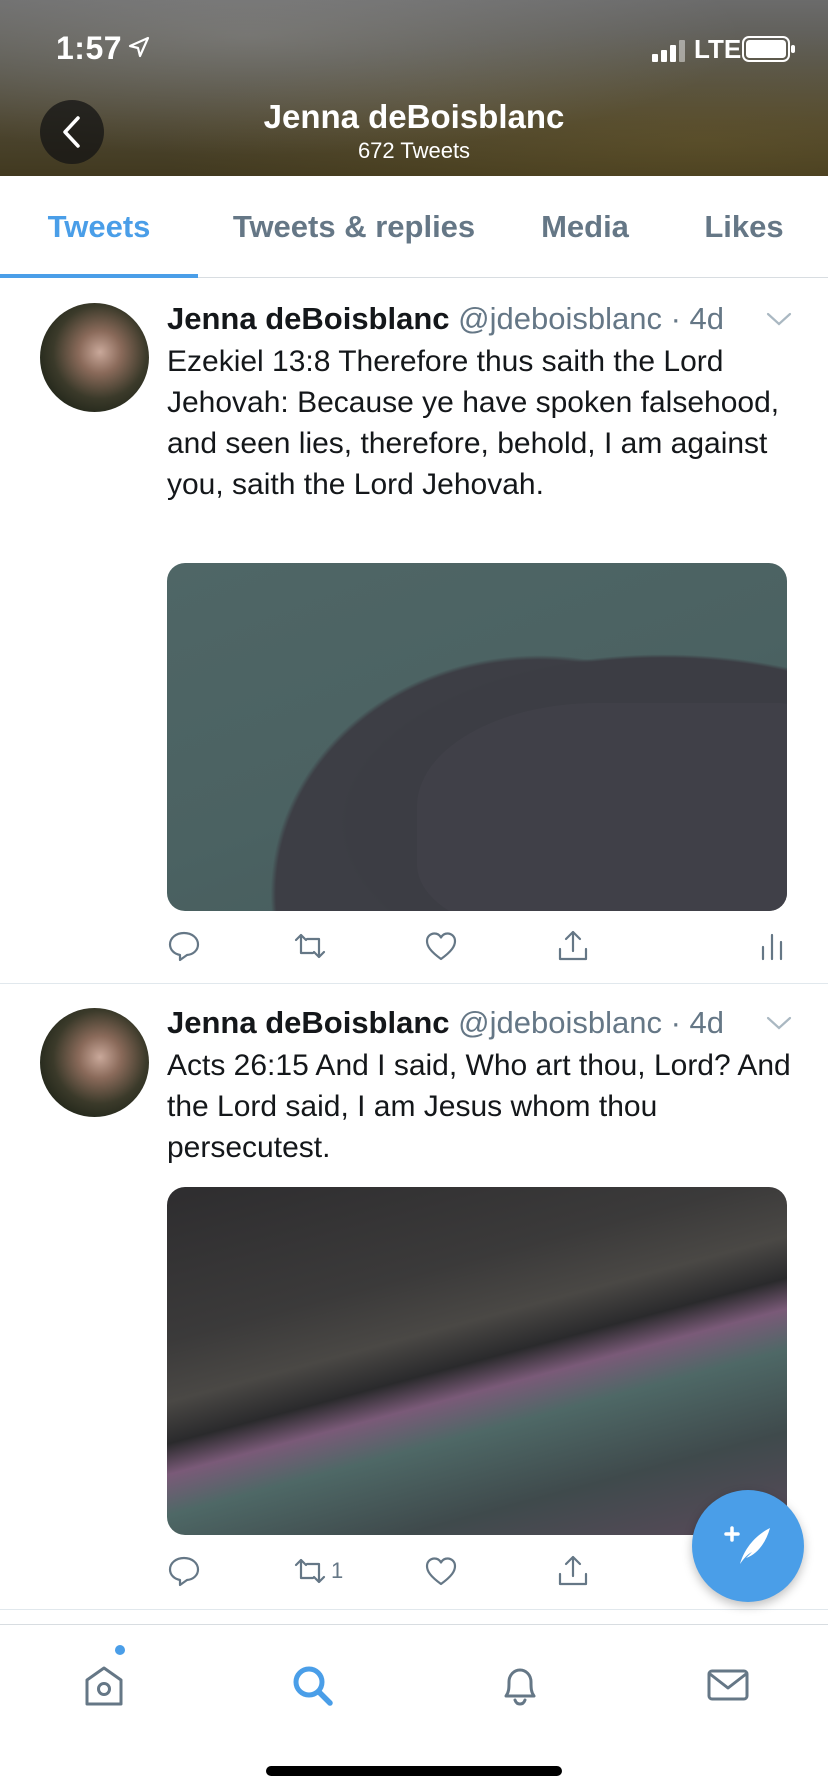  I want to click on active-tab-indicator, so click(99, 276).